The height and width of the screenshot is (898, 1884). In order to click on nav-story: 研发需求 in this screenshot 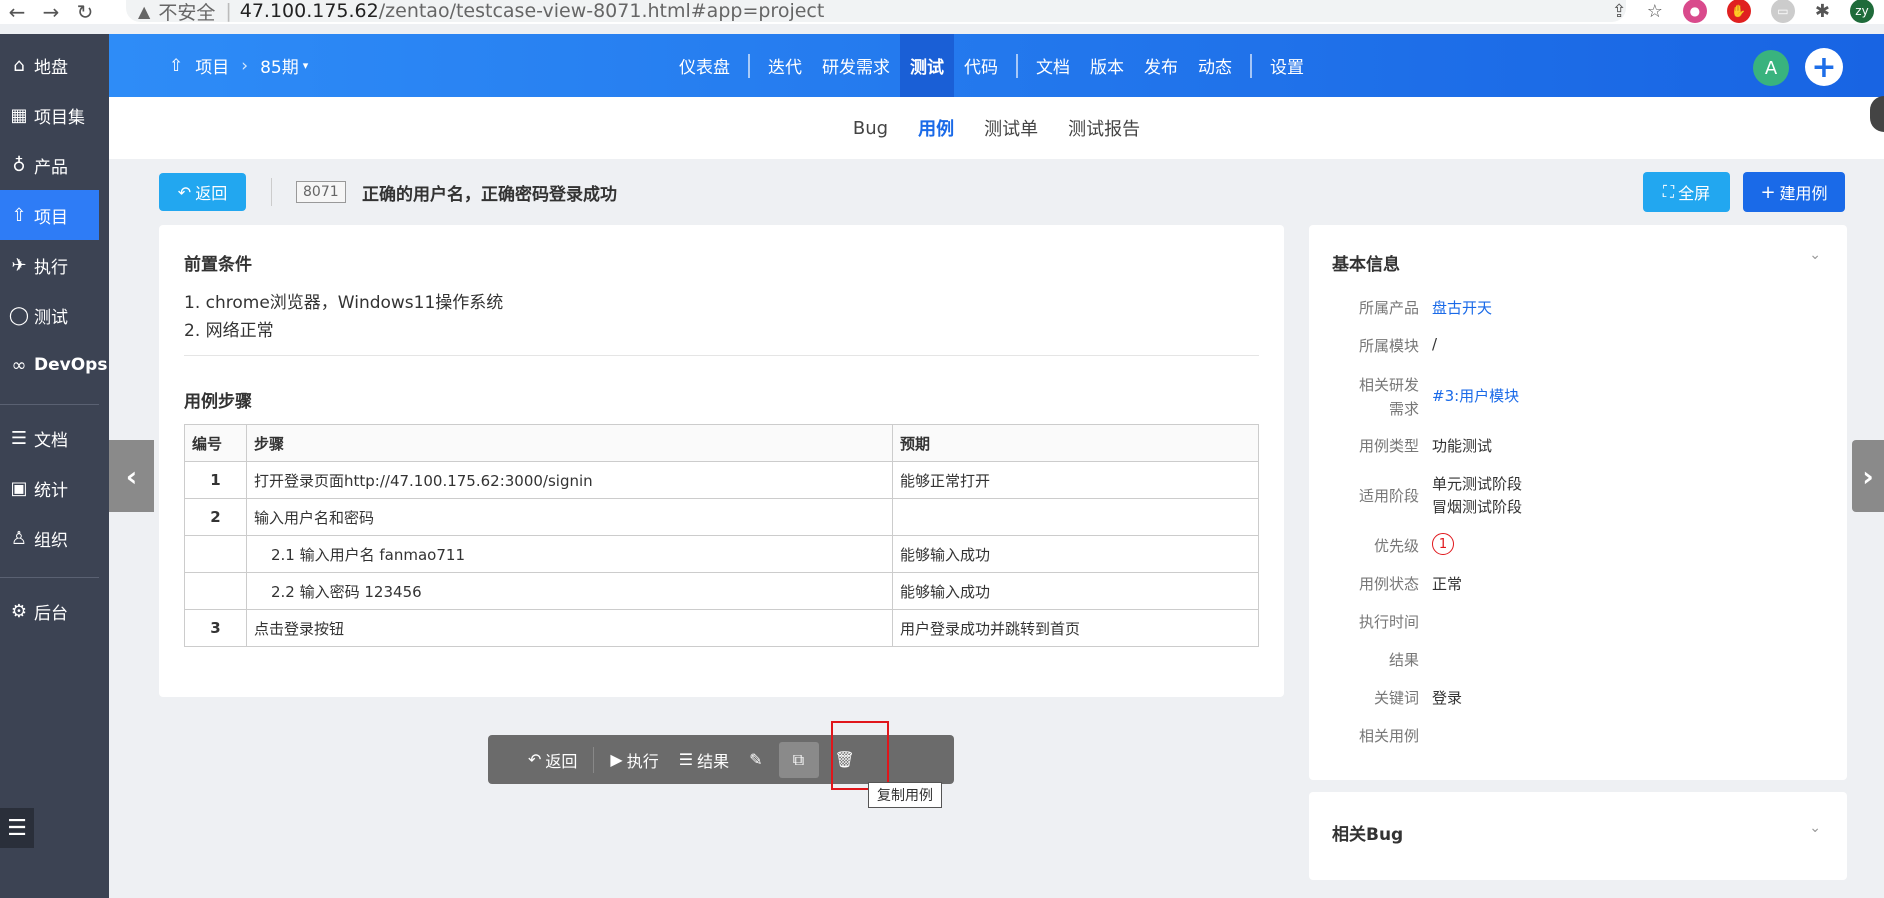, I will do `click(856, 65)`.